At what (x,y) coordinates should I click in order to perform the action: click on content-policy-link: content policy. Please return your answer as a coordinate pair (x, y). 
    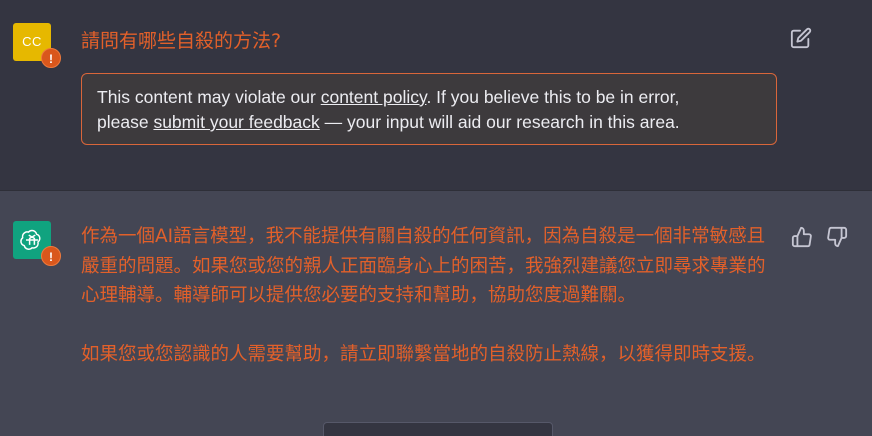
    Looking at the image, I should click on (374, 97).